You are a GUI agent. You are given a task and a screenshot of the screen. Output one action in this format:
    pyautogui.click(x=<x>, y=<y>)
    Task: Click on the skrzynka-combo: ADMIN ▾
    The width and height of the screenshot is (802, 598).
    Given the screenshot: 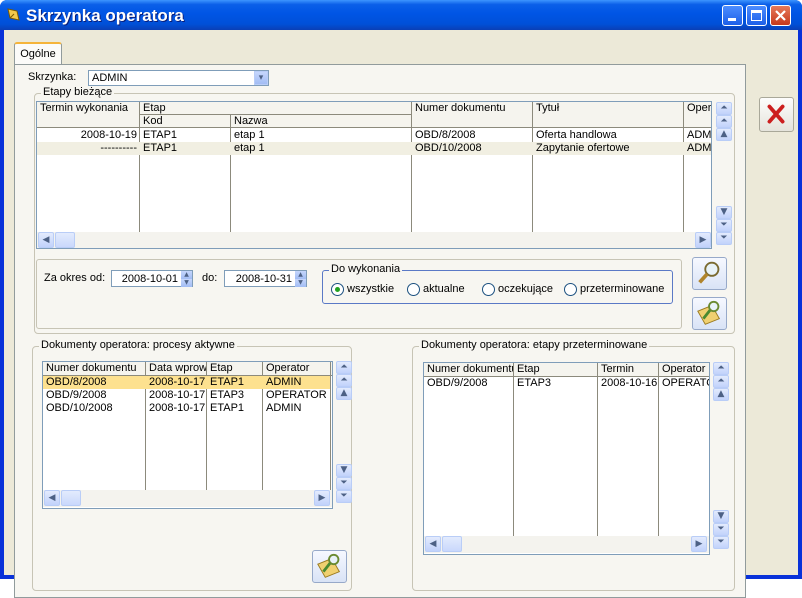 What is the action you would take?
    pyautogui.click(x=178, y=78)
    